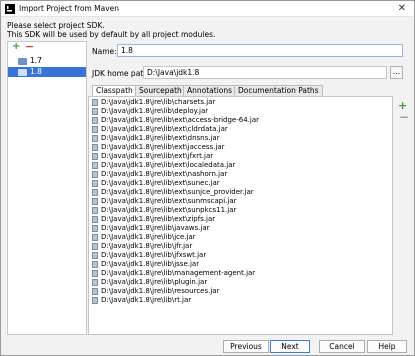 The image size is (415, 356). I want to click on list-item: D:\Java\jdk1.8\jre\lib\deploy.jar, so click(240, 111).